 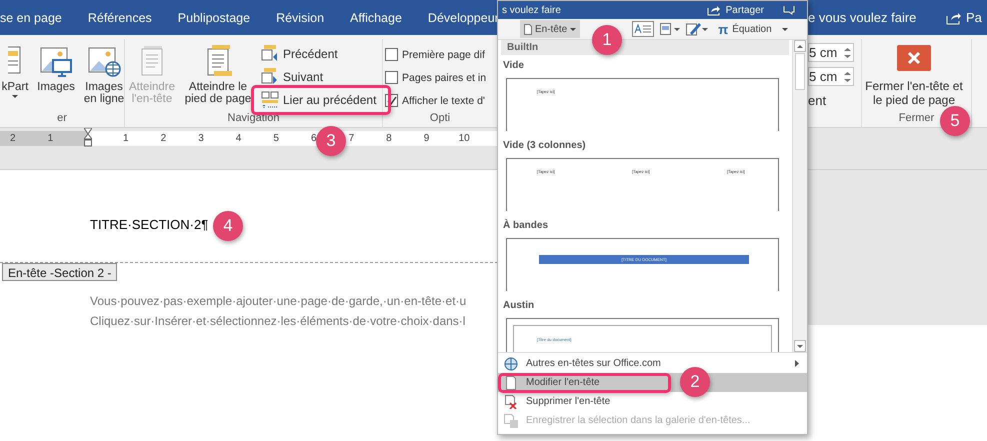 I want to click on ribbon-tab: se en page, so click(x=31, y=17).